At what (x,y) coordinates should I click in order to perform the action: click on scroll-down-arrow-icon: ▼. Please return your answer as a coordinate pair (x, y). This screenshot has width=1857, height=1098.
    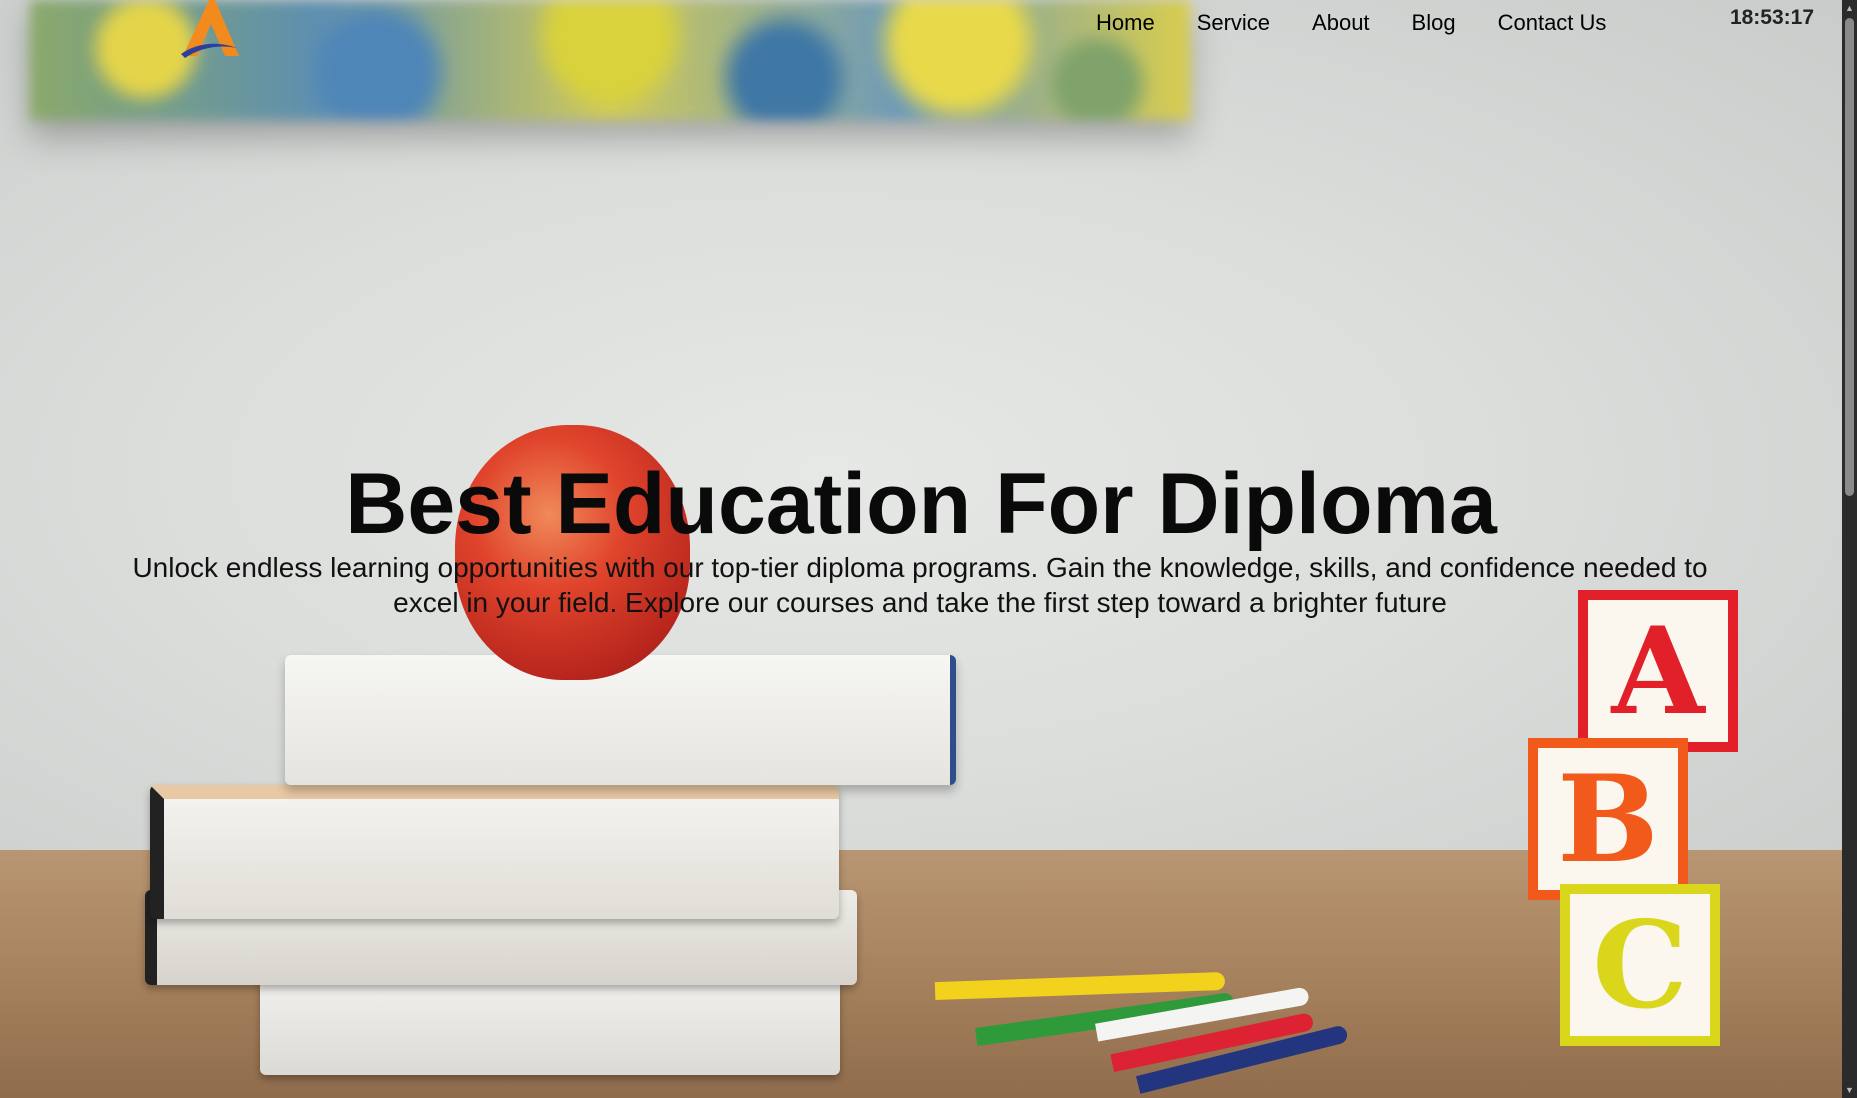
    Looking at the image, I should click on (1849, 1090).